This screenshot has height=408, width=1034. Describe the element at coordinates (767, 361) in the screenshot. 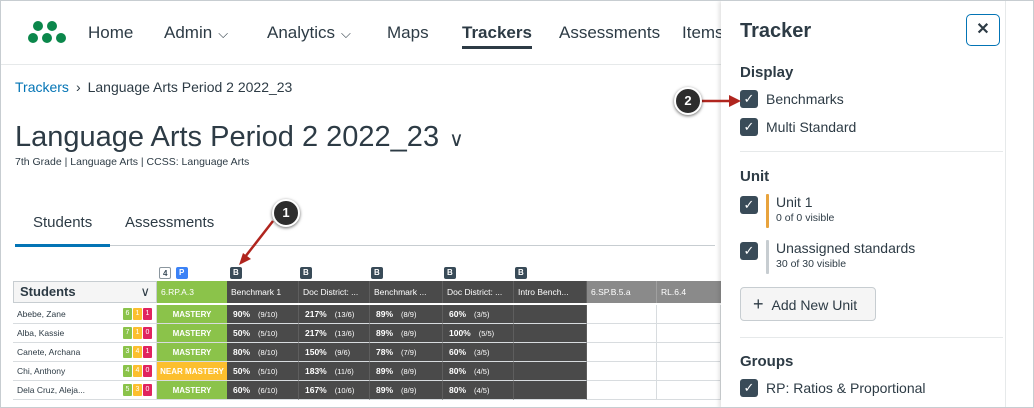

I see `groups-heading: Groups` at that location.